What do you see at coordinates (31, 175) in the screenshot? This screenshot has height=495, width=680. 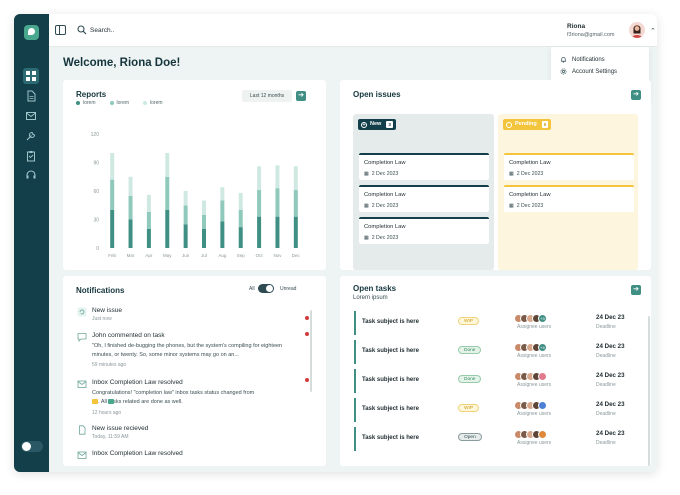 I see `headset-icon` at bounding box center [31, 175].